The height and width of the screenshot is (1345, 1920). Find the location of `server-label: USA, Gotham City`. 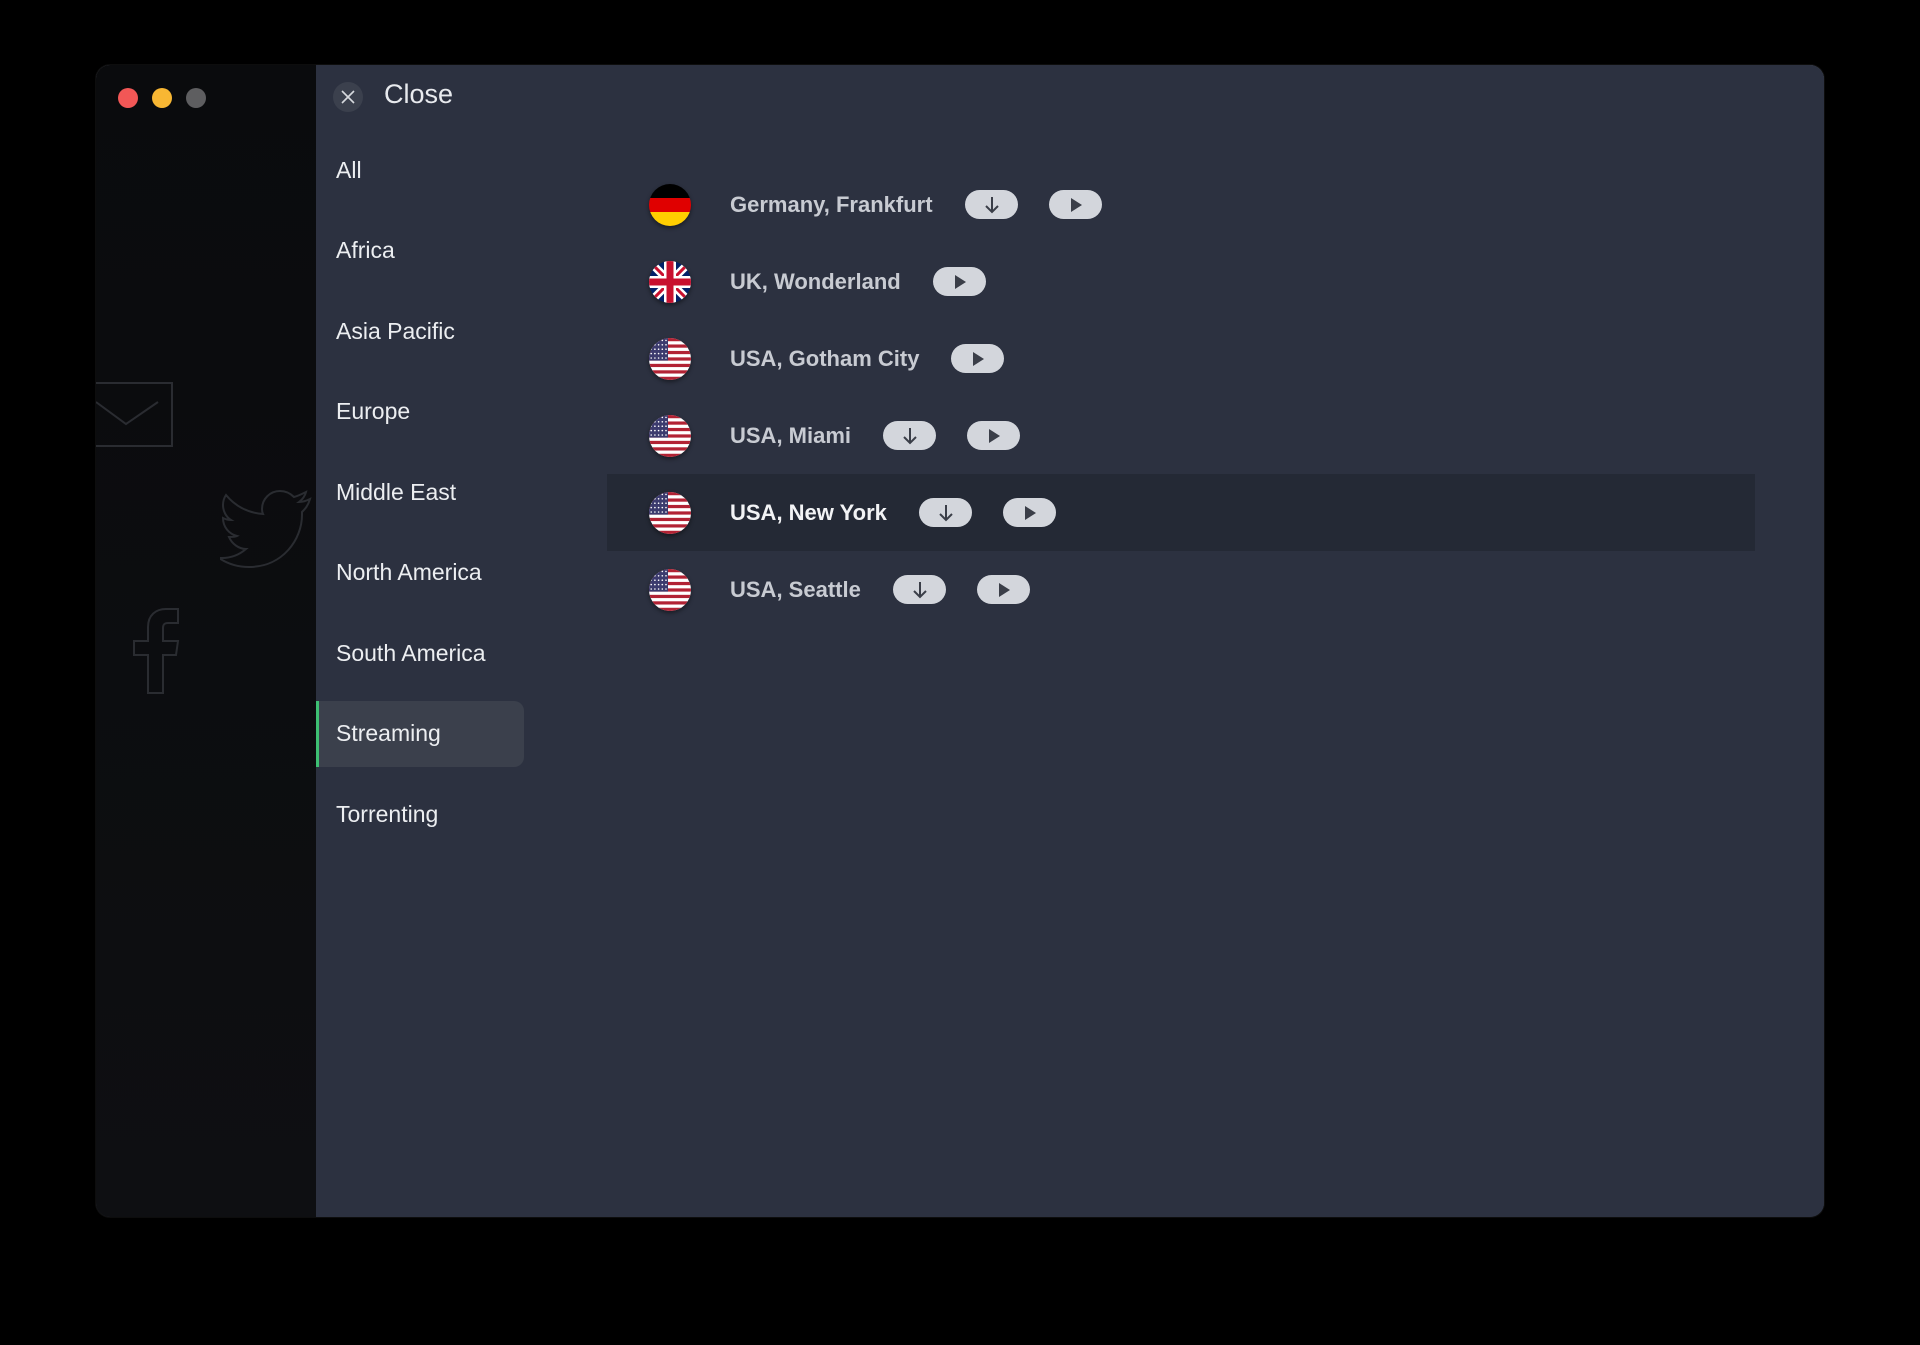

server-label: USA, Gotham City is located at coordinates (825, 358).